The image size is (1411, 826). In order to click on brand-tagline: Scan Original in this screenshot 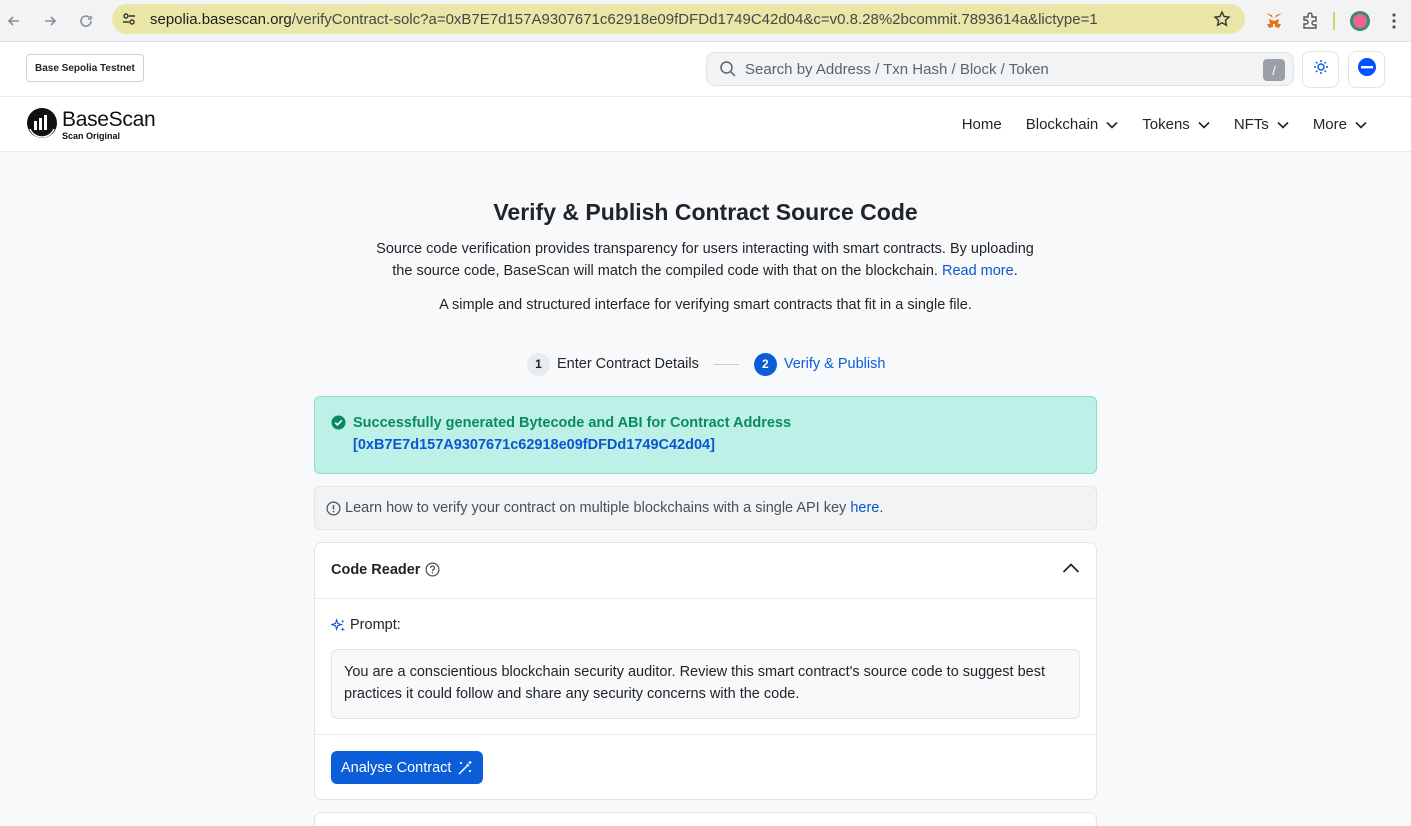, I will do `click(91, 135)`.